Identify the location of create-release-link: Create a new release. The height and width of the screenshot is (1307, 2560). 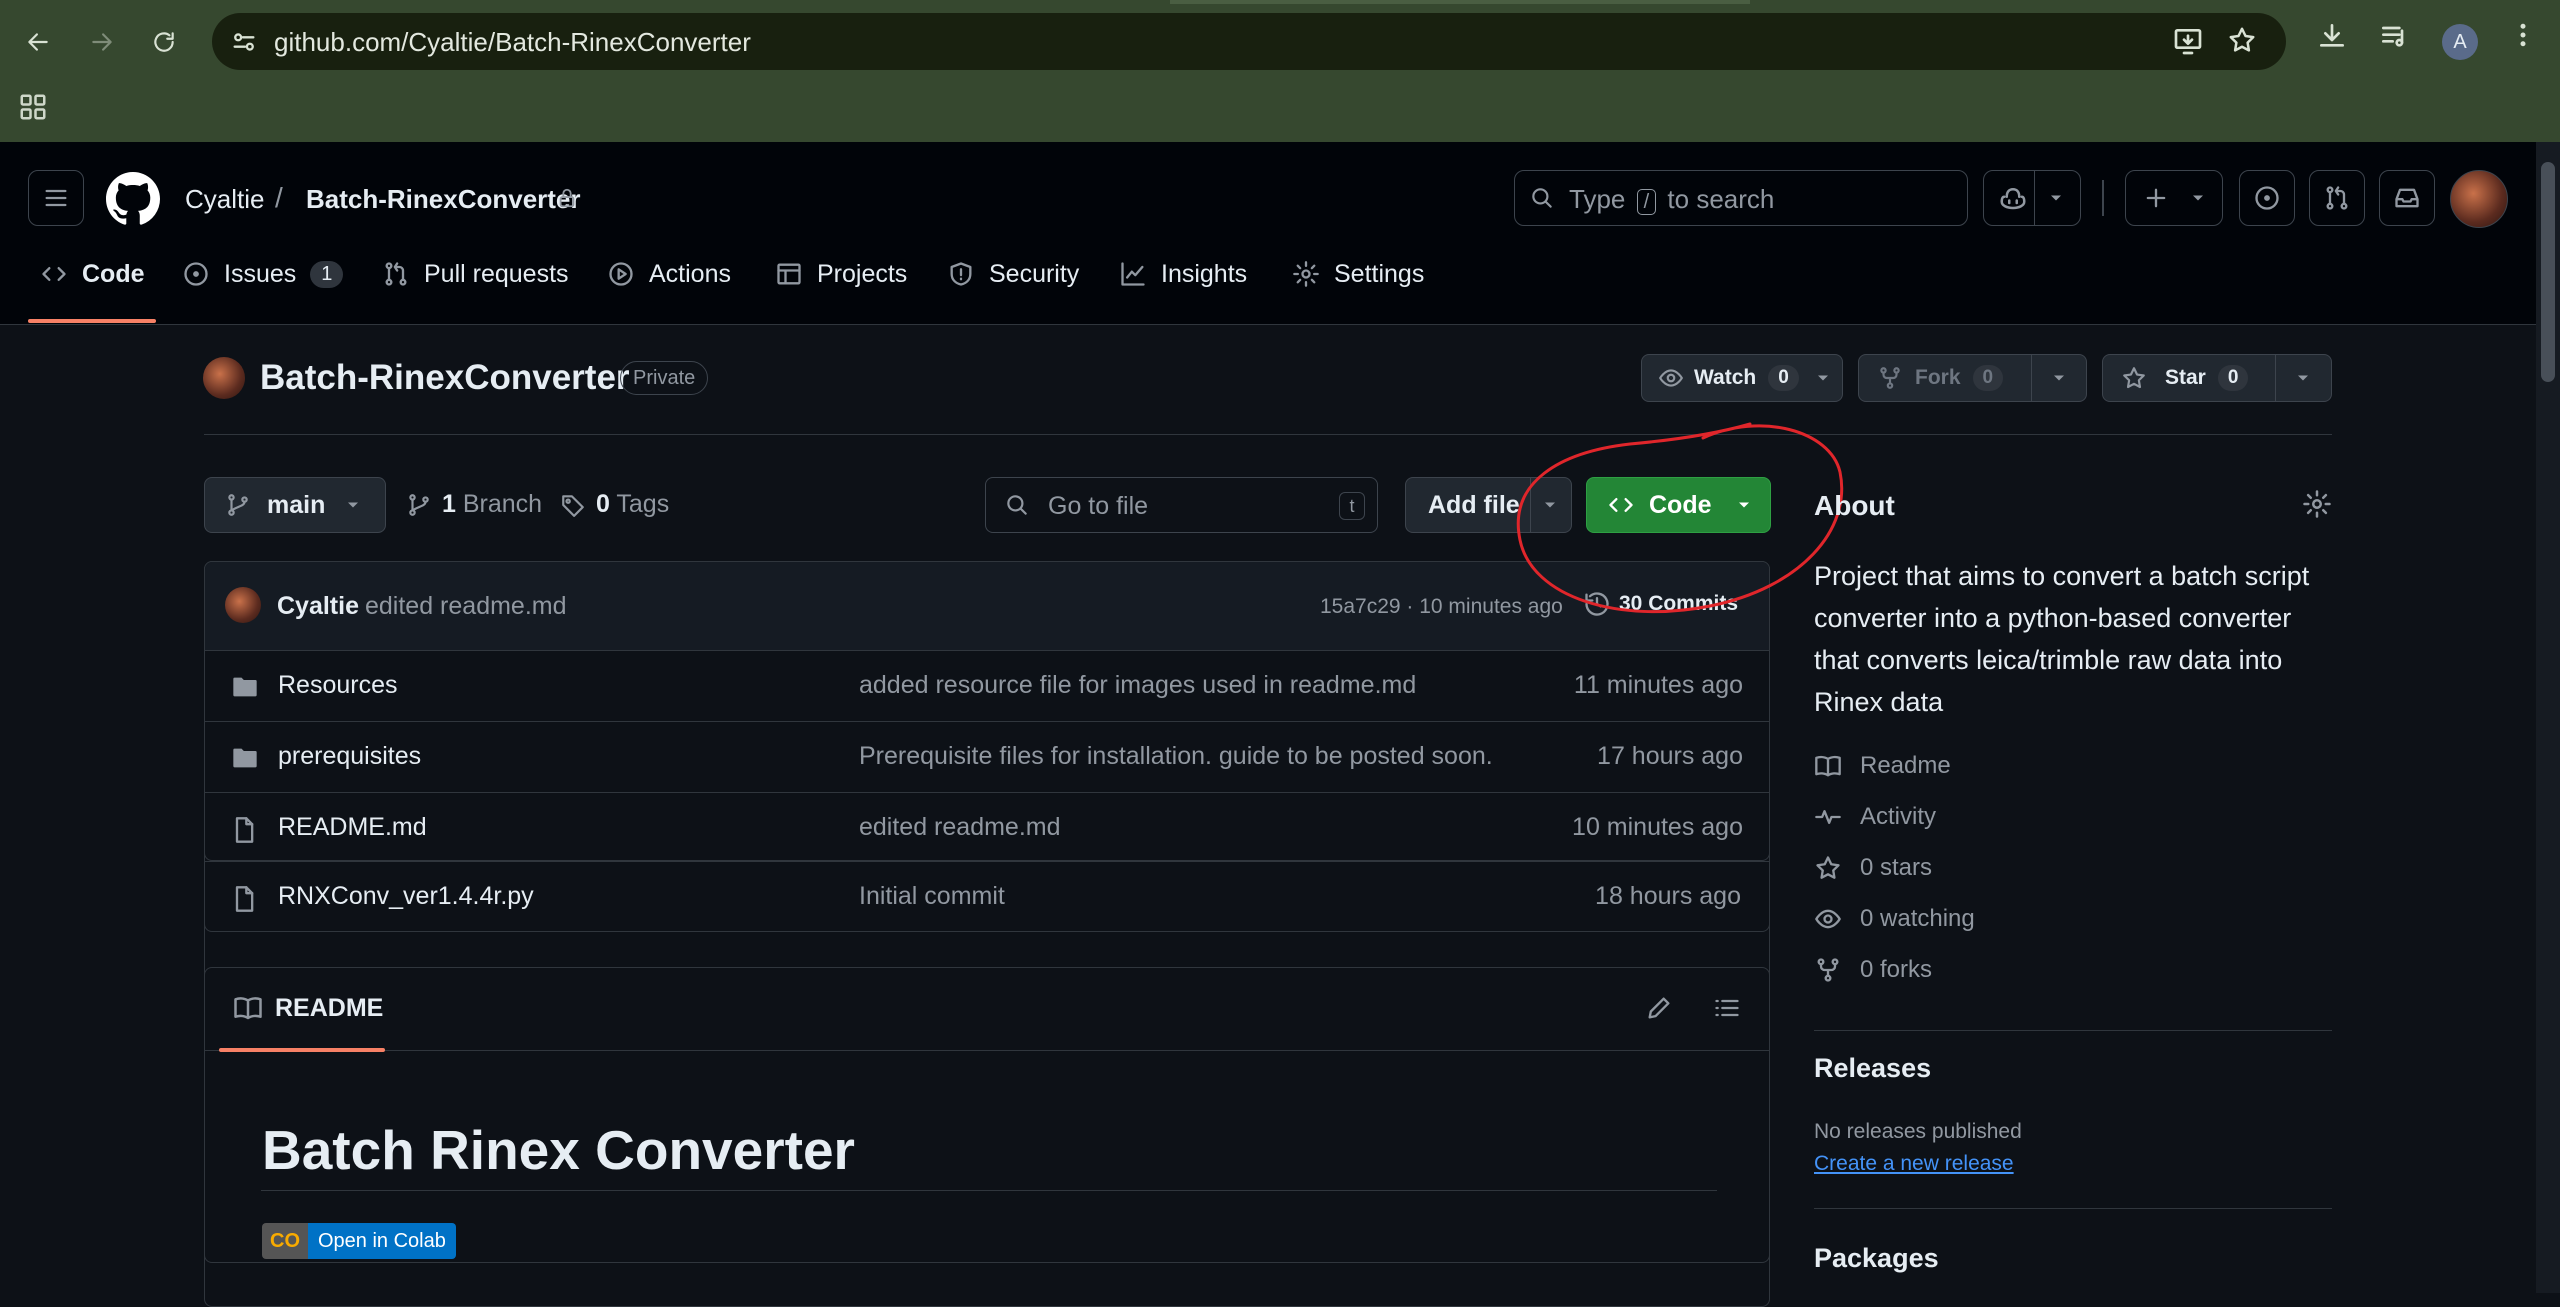
(1914, 1164).